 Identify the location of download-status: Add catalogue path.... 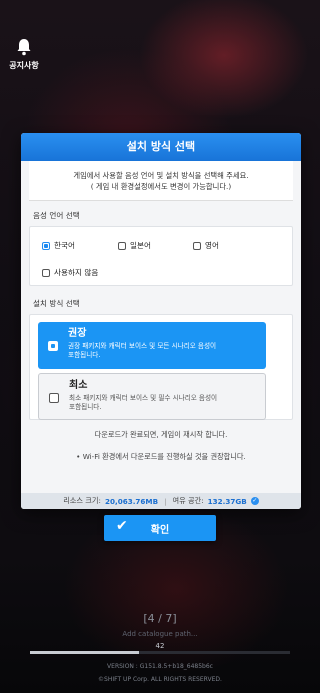
(160, 634).